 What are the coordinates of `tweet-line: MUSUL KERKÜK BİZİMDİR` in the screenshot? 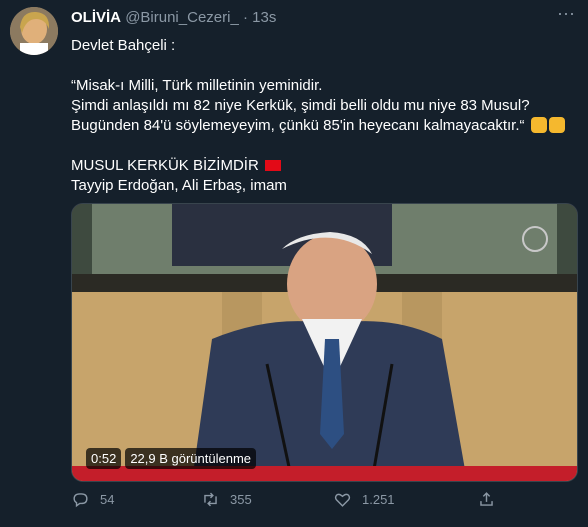 It's located at (323, 166).